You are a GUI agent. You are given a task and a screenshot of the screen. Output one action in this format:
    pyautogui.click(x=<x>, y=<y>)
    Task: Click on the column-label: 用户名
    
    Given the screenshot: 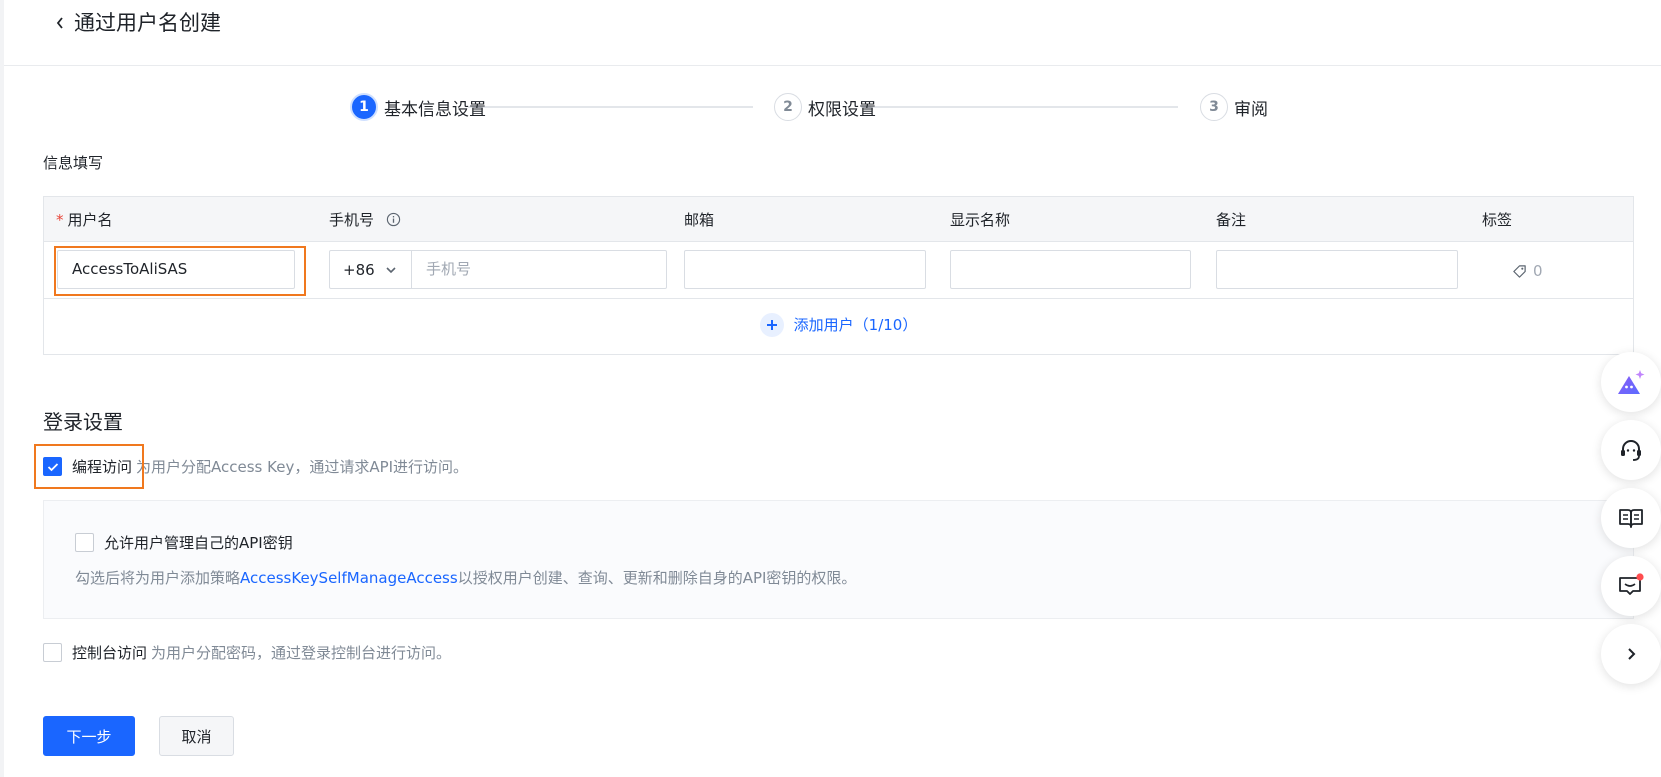 What is the action you would take?
    pyautogui.click(x=90, y=220)
    